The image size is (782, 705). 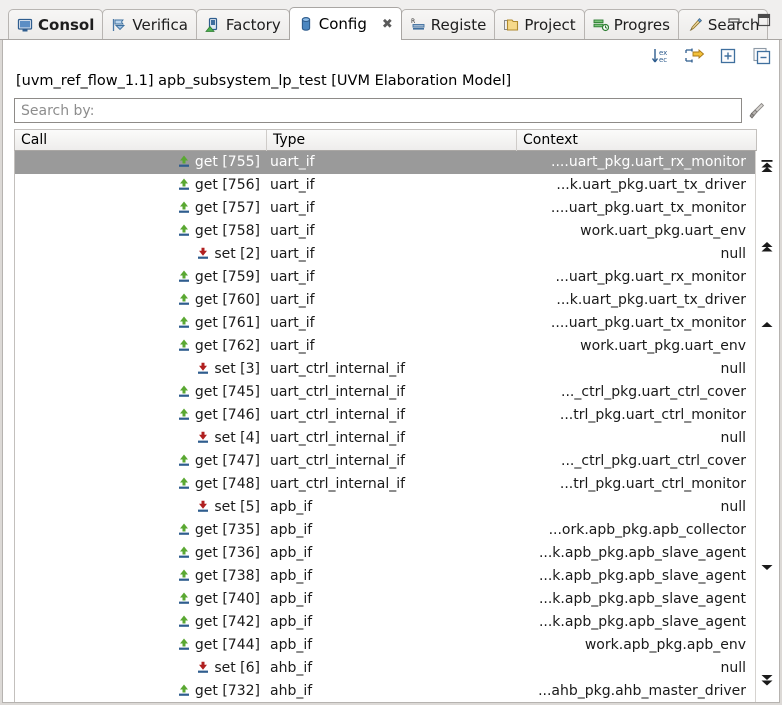 What do you see at coordinates (762, 56) in the screenshot?
I see `collapse-all-icon` at bounding box center [762, 56].